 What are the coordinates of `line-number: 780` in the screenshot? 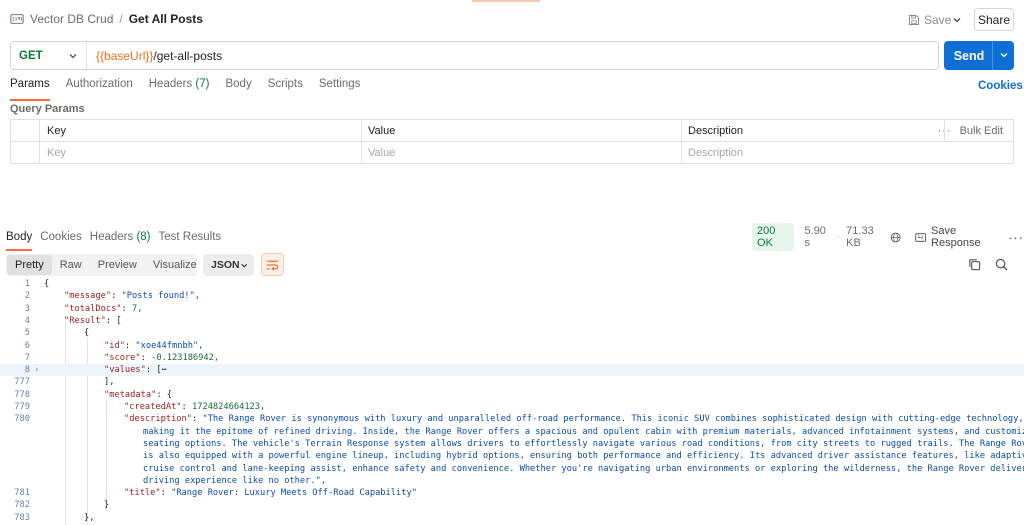 It's located at (22, 419).